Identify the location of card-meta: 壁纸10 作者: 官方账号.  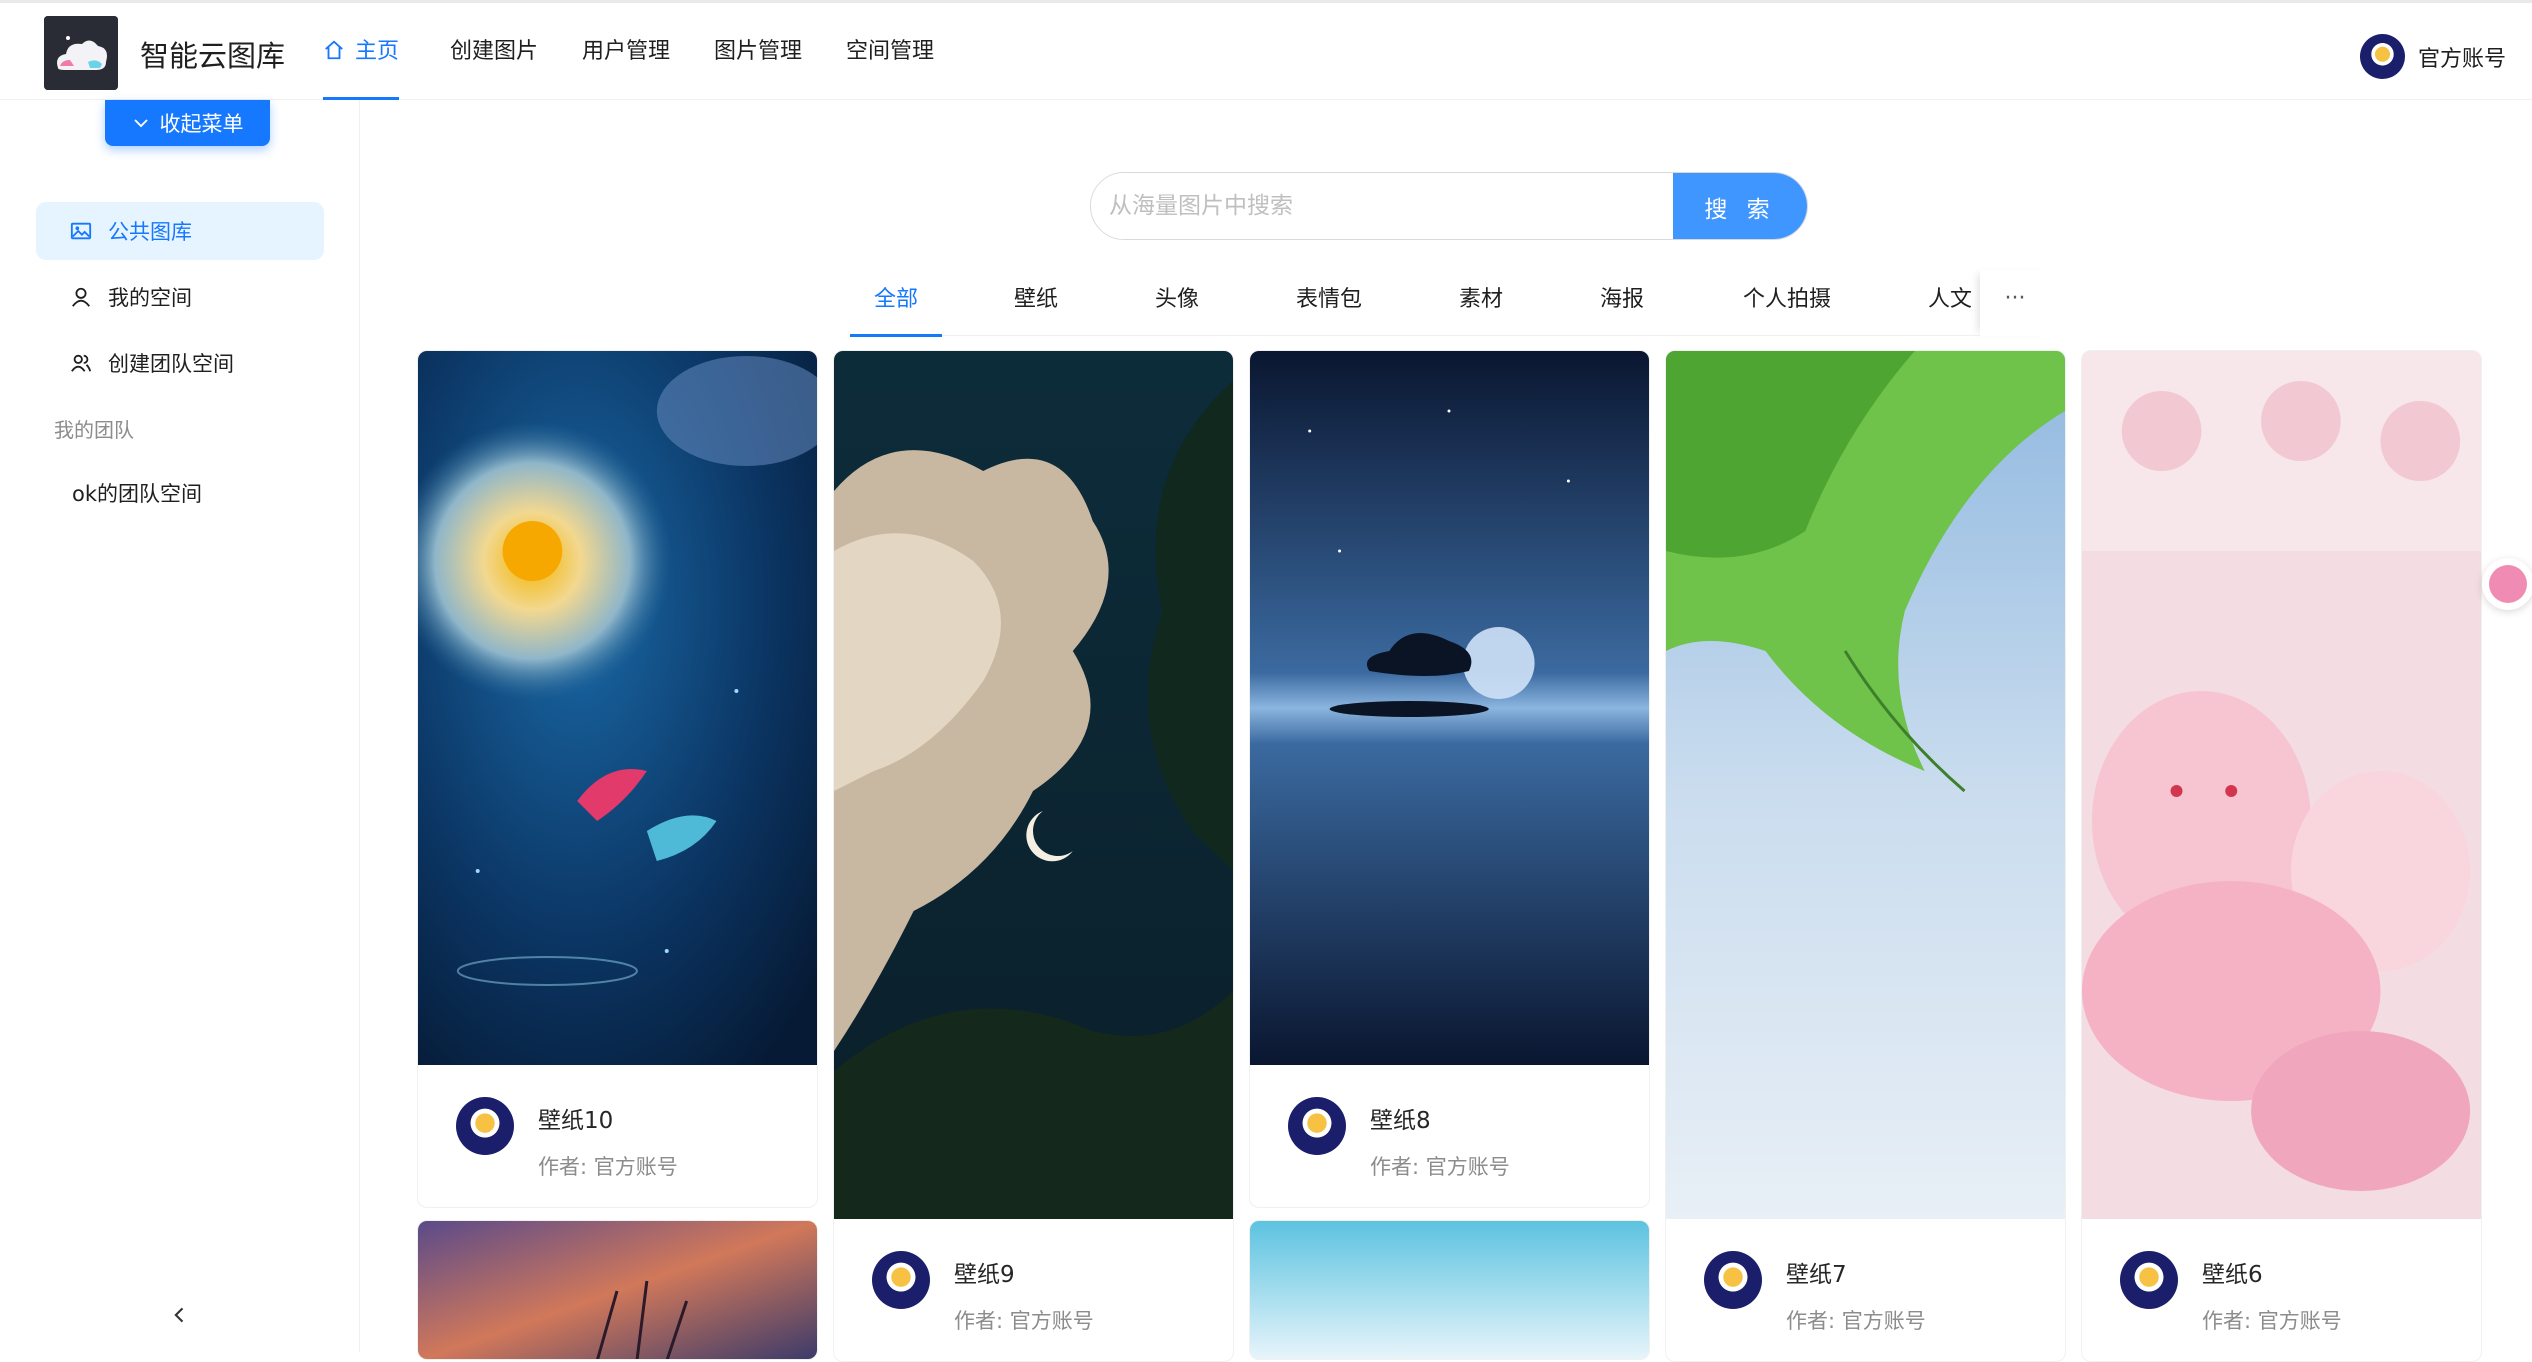
(617, 1136).